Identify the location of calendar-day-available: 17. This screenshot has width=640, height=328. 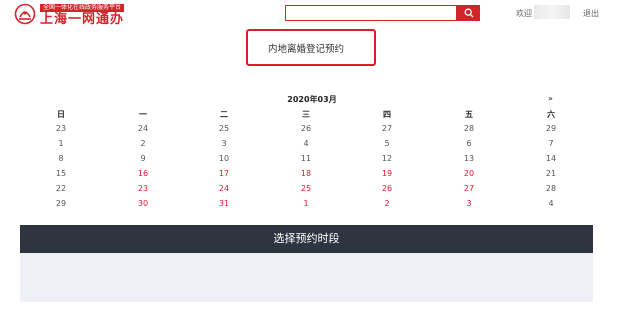
(224, 174).